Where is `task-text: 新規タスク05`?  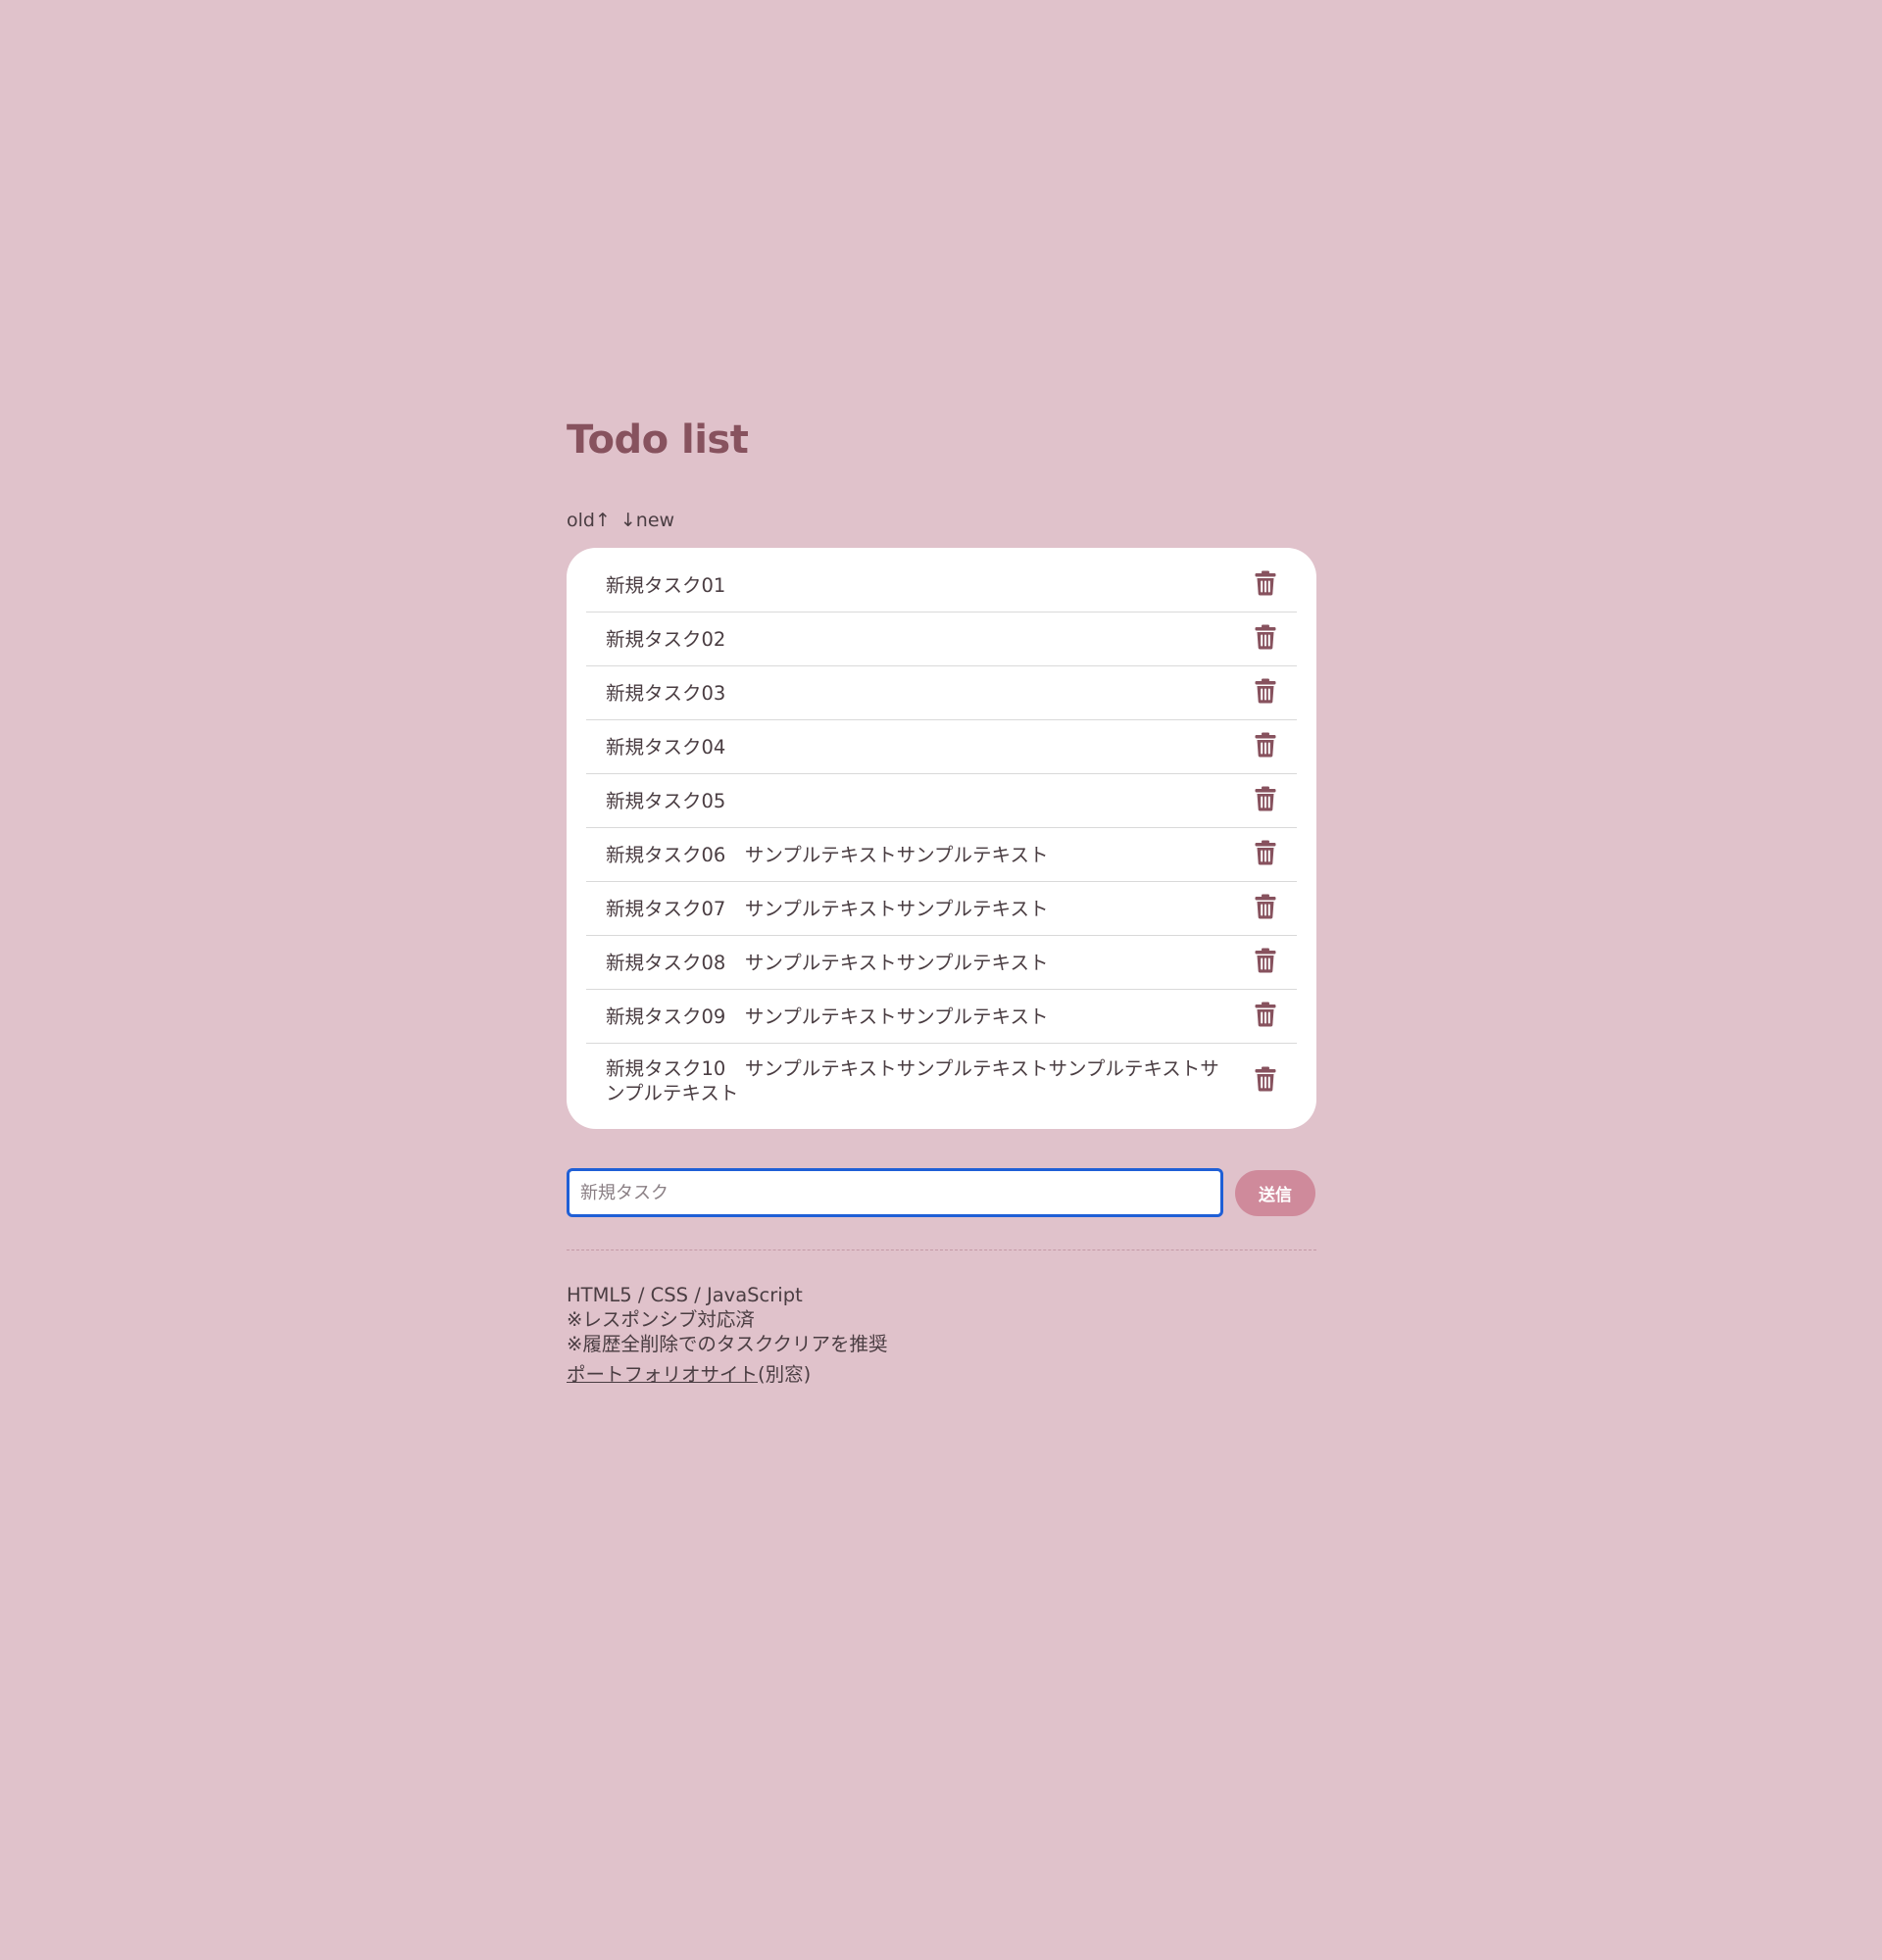
task-text: 新規タスク05 is located at coordinates (666, 800).